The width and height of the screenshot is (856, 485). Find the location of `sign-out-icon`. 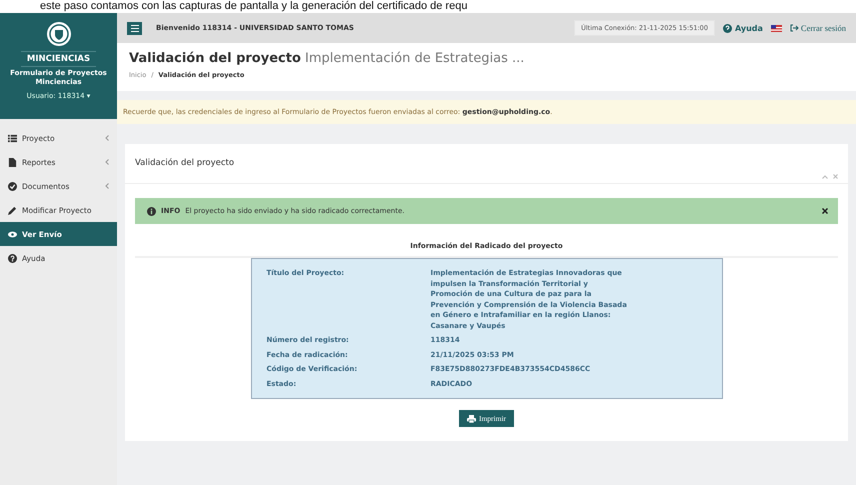

sign-out-icon is located at coordinates (794, 28).